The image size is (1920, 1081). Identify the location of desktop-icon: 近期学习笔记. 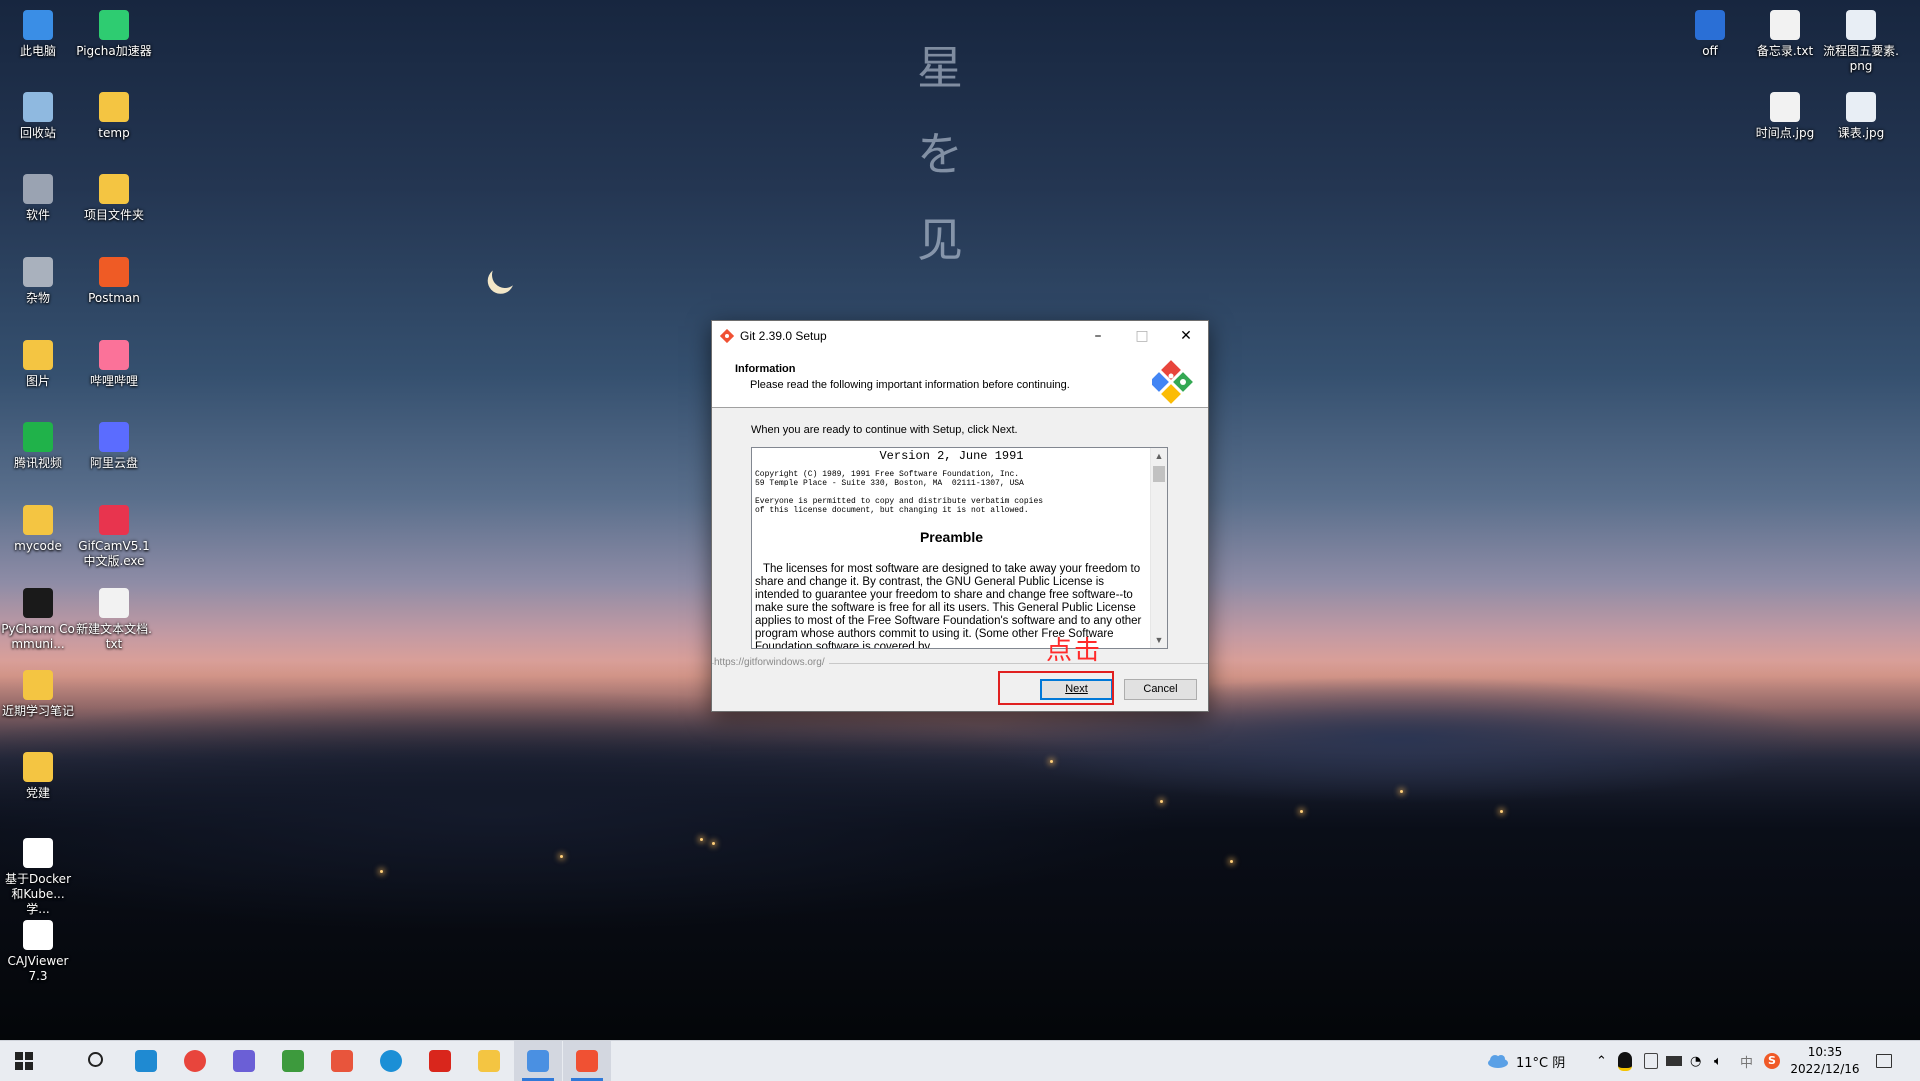
(38, 694).